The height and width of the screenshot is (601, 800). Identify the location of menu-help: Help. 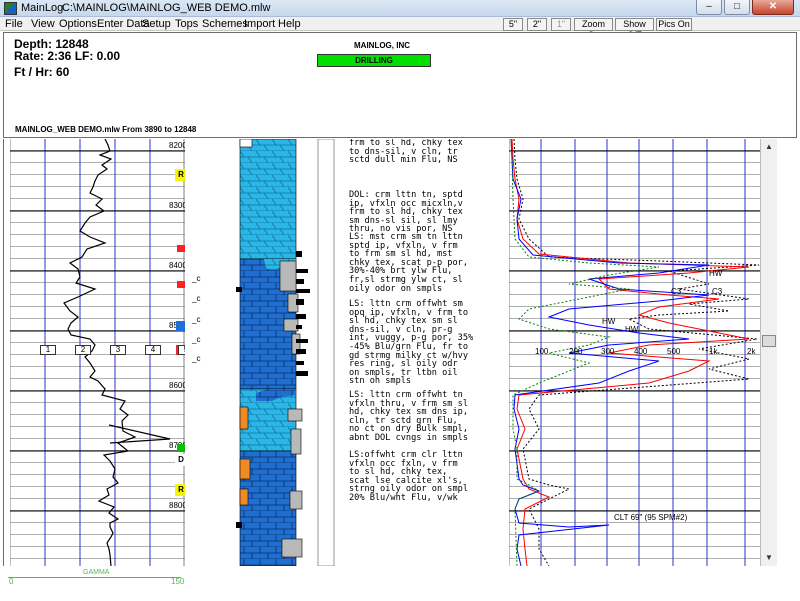
(289, 24).